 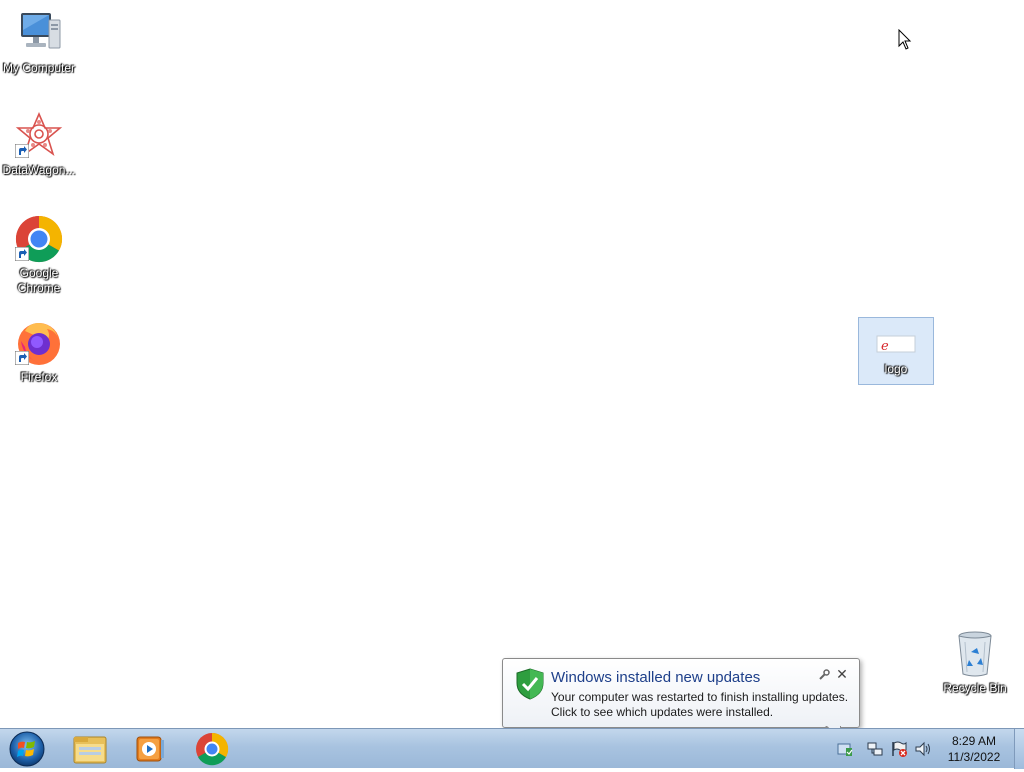 What do you see at coordinates (896, 346) in the screenshot?
I see `image-file-icon: e` at bounding box center [896, 346].